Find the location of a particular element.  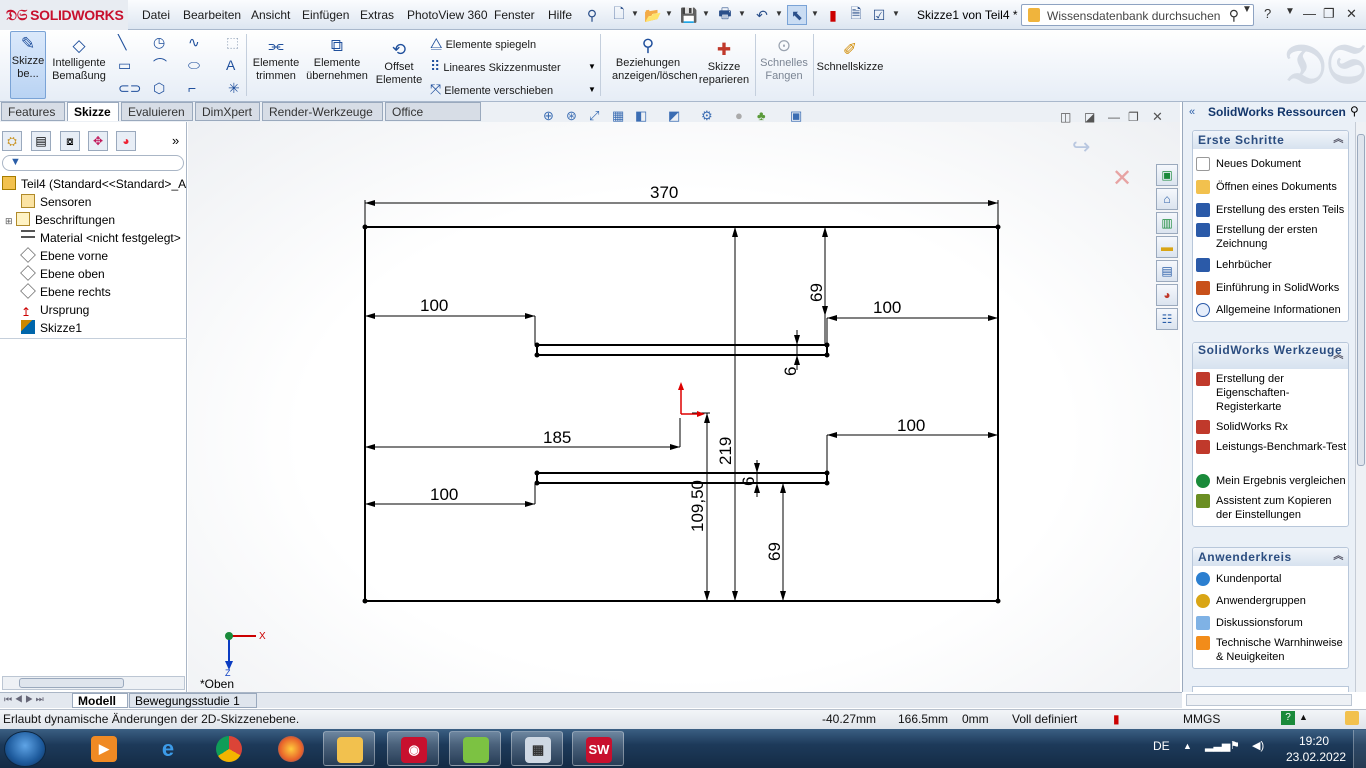

help-status-icon: ? is located at coordinates (1288, 718).